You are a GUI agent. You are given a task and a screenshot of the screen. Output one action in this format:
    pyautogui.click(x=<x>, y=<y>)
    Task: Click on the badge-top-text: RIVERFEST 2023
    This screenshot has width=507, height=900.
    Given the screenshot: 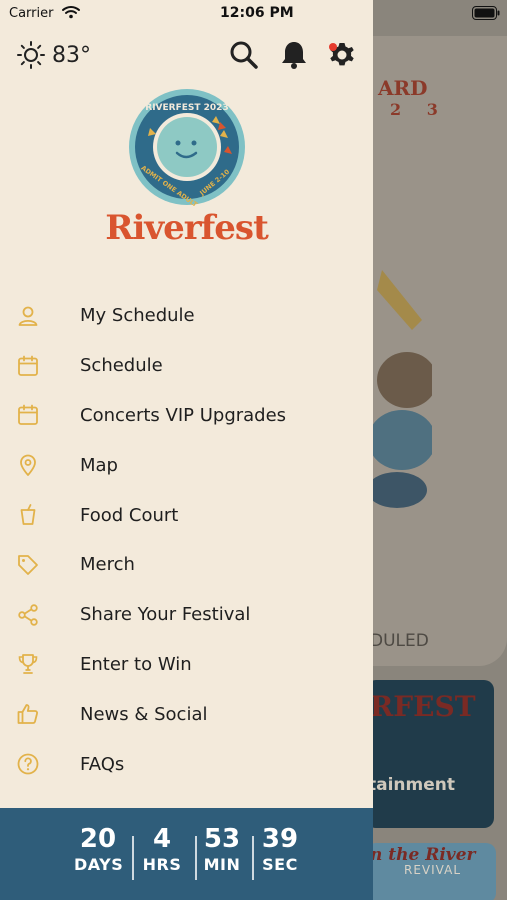 What is the action you would take?
    pyautogui.click(x=186, y=108)
    